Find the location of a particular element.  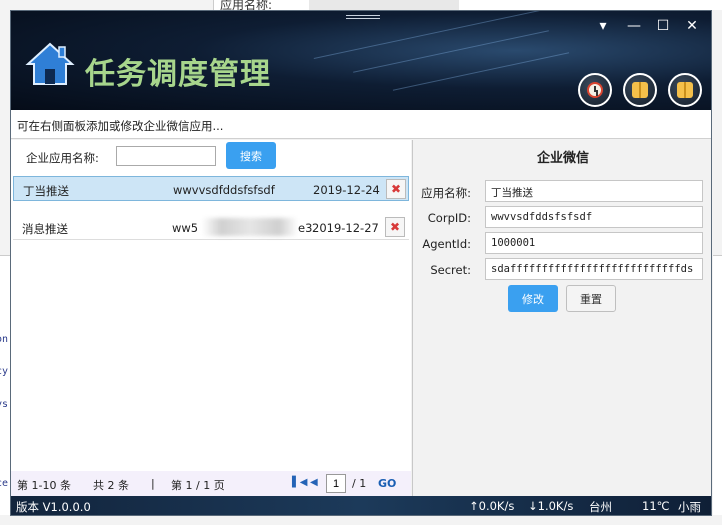

edit-button: 修改 is located at coordinates (533, 298).